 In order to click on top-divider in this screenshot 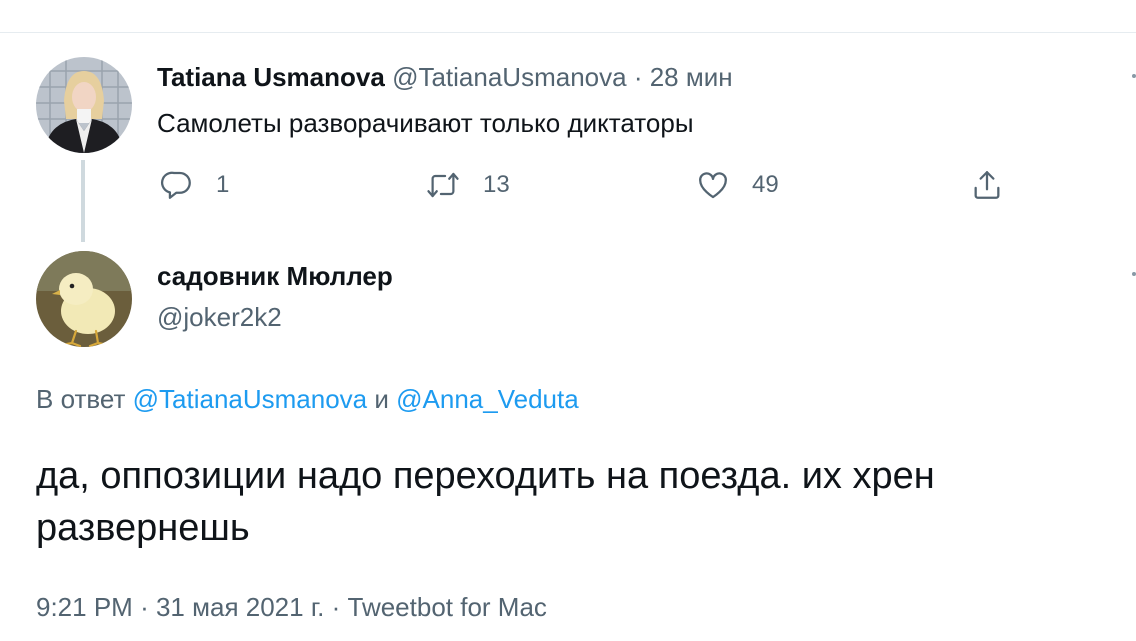, I will do `click(568, 32)`.